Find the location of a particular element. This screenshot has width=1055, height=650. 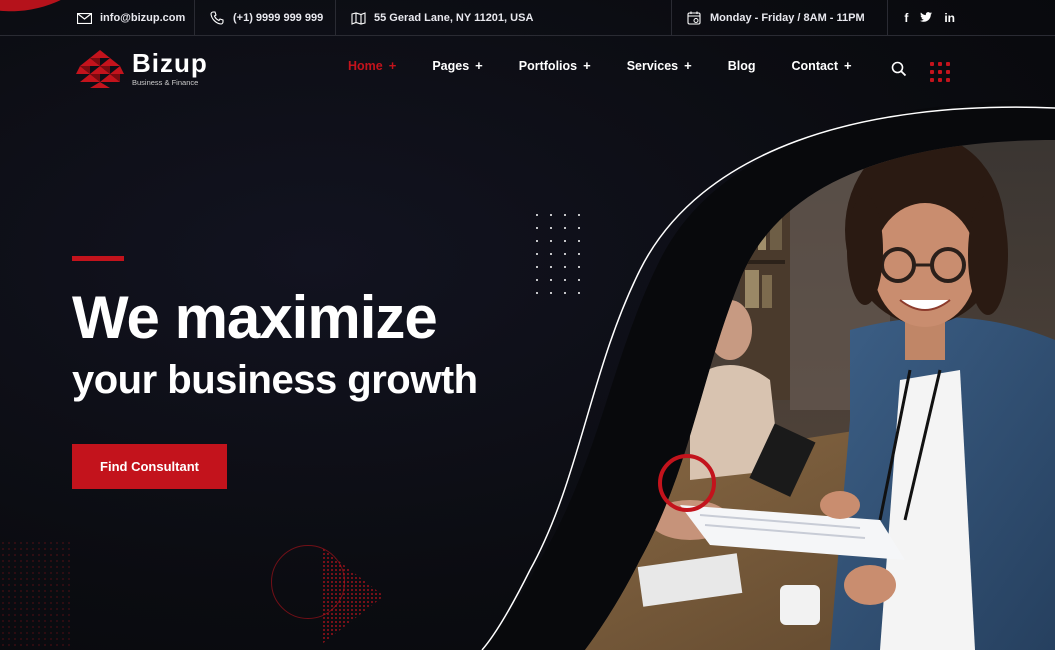

facebook-icon: f is located at coordinates (906, 18).